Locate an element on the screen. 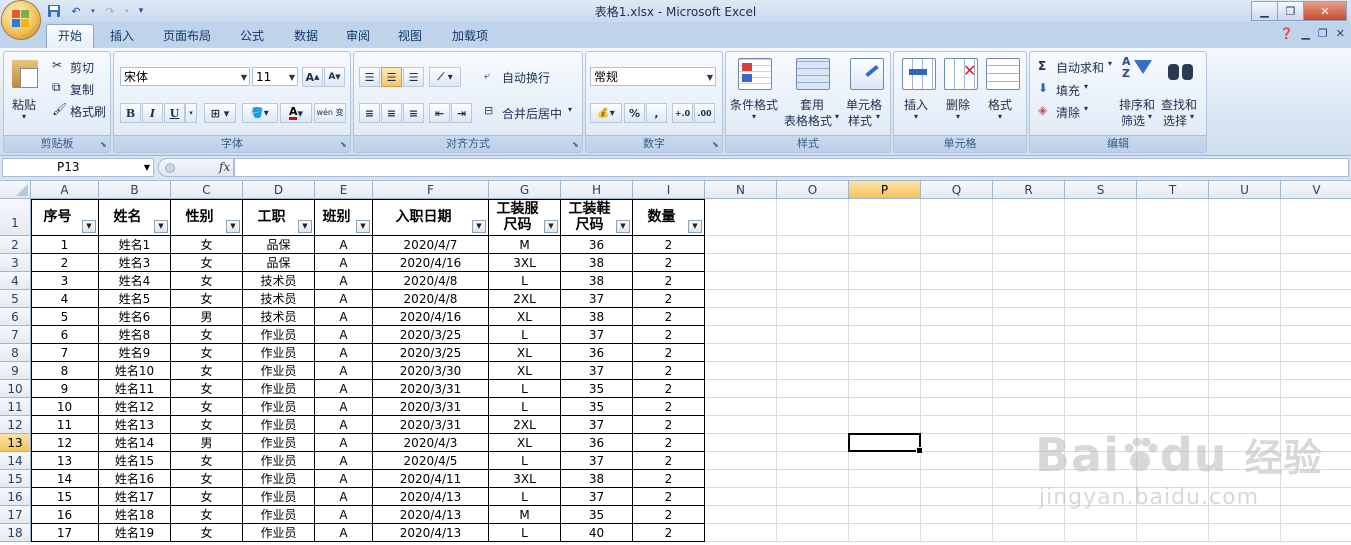  table-cell: 7 is located at coordinates (65, 353).